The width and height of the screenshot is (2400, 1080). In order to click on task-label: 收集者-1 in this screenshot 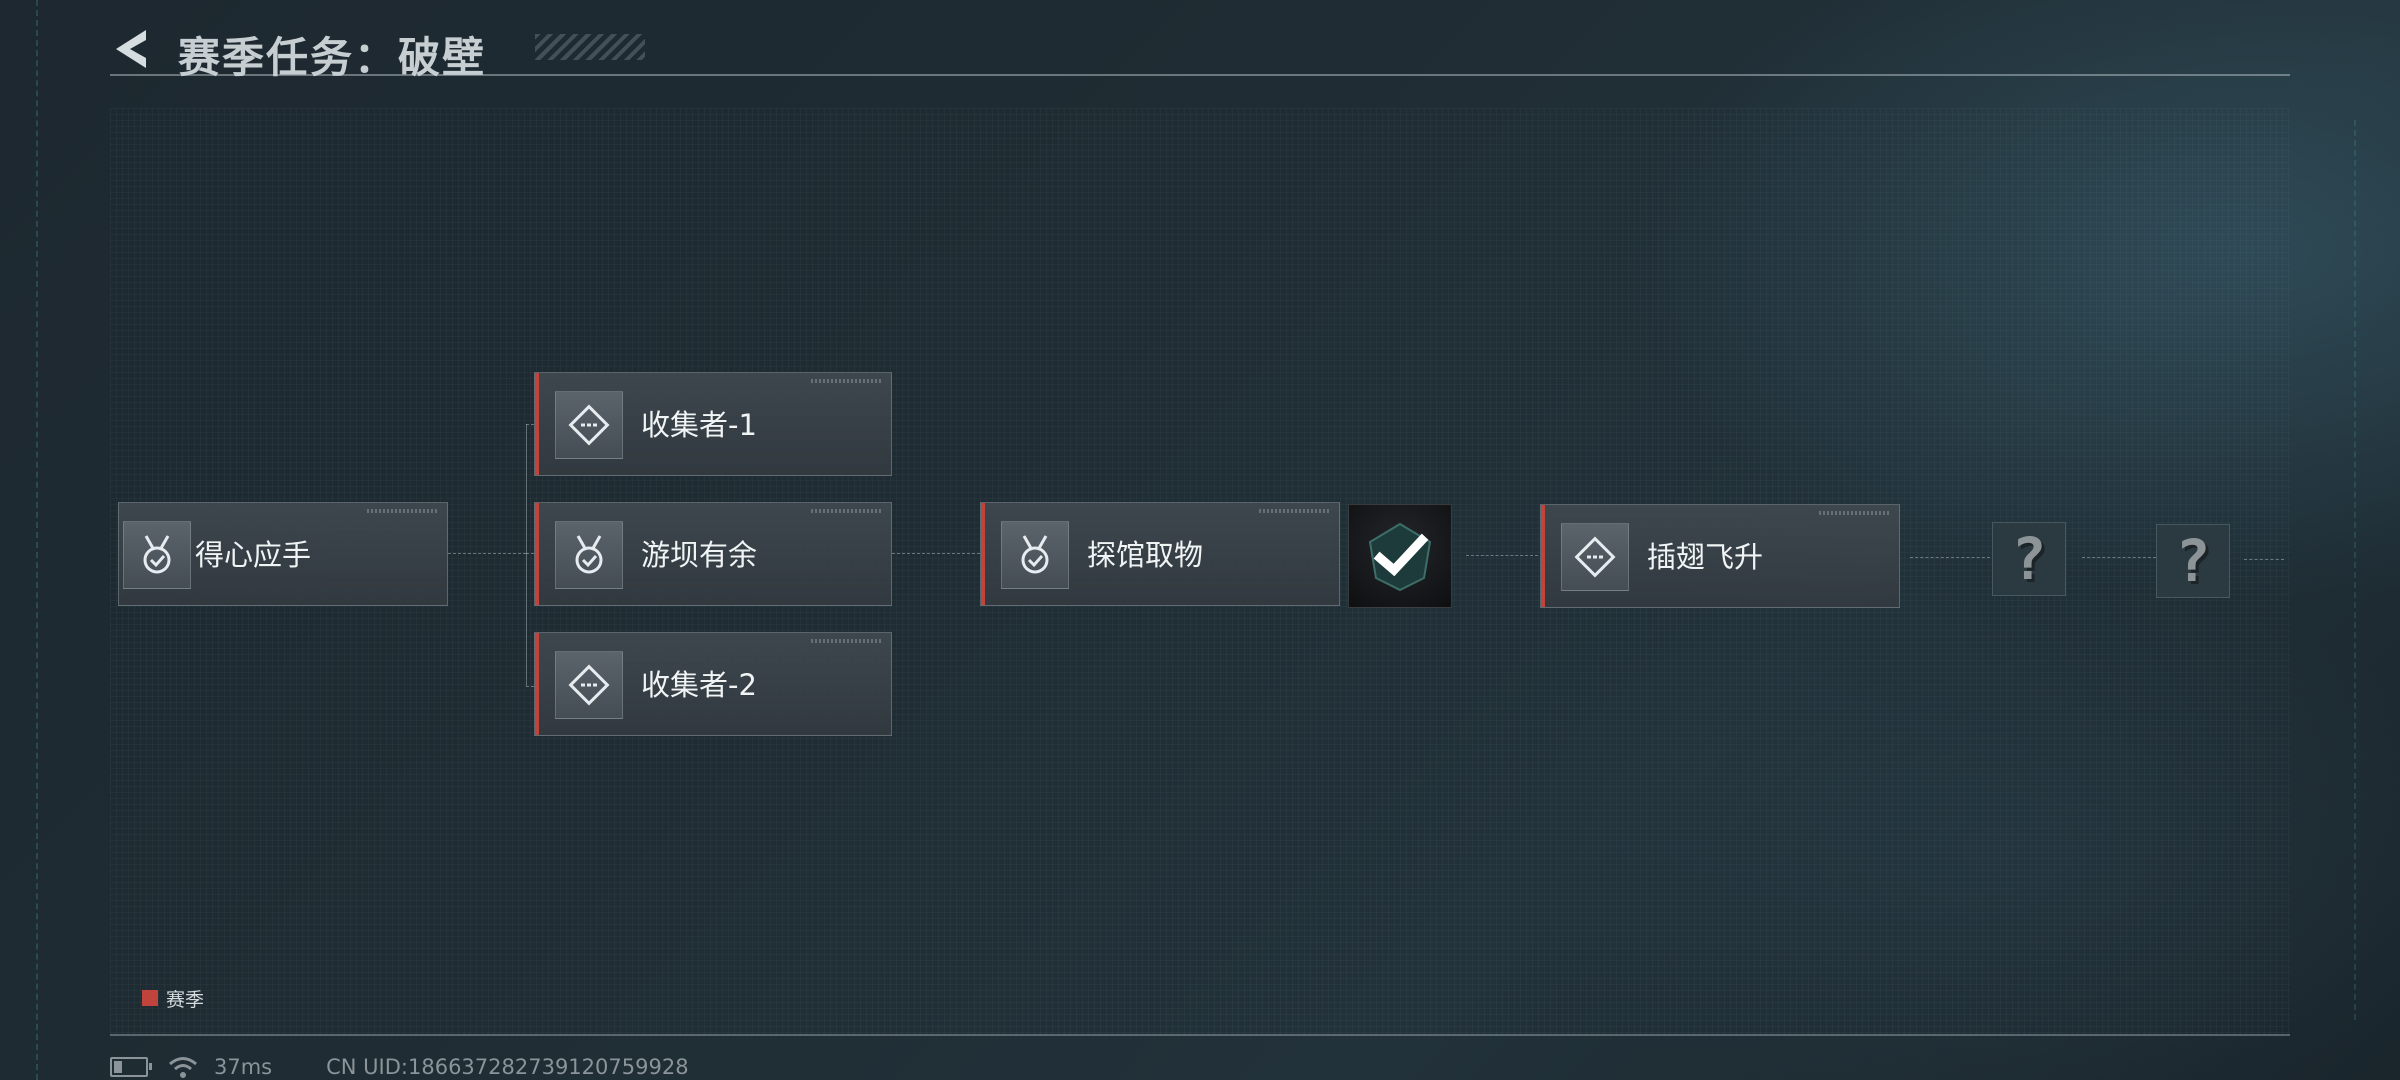, I will do `click(699, 425)`.